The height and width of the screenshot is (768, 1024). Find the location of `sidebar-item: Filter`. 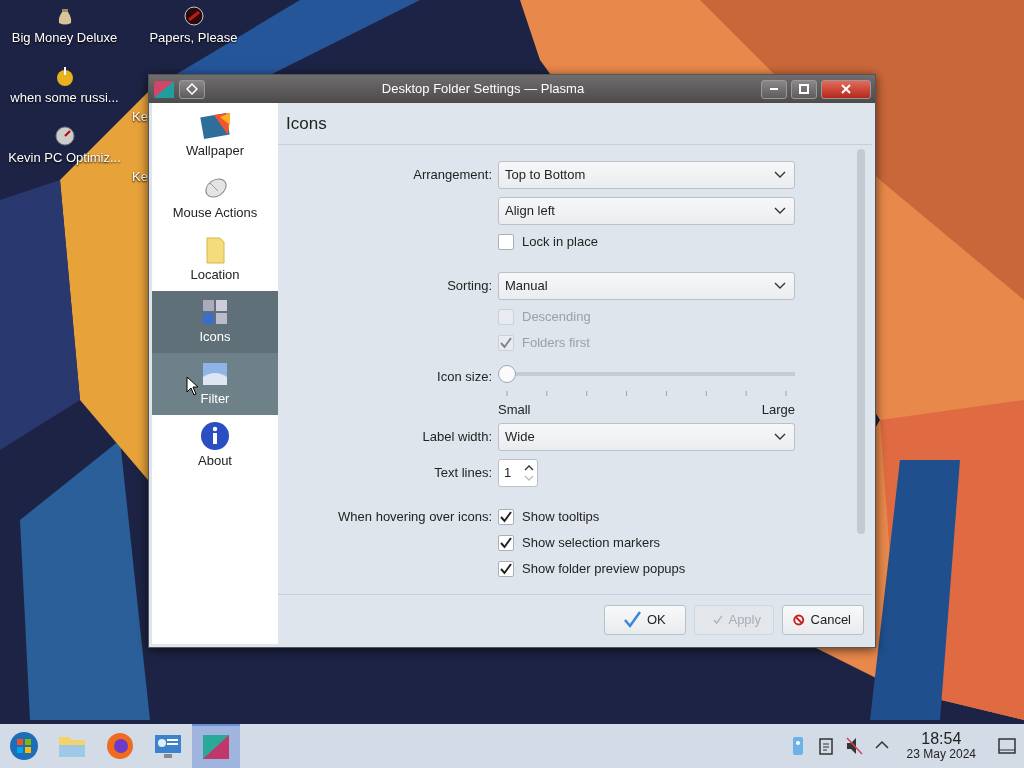

sidebar-item: Filter is located at coordinates (215, 384).